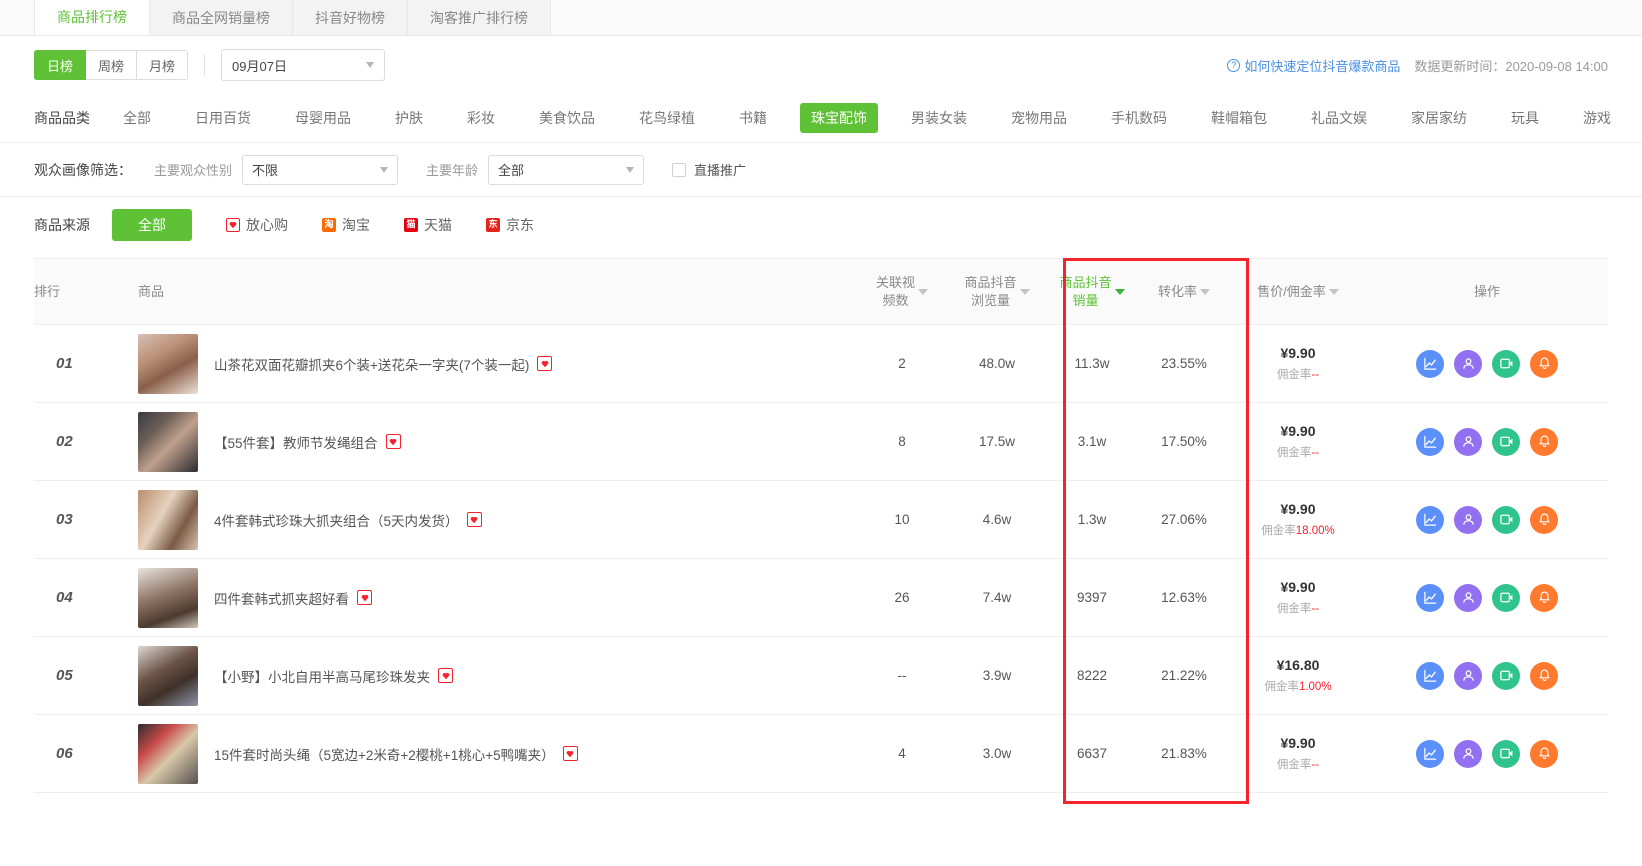 This screenshot has height=866, width=1642. Describe the element at coordinates (223, 118) in the screenshot. I see `category-item-daily-goods: 日用百货` at that location.